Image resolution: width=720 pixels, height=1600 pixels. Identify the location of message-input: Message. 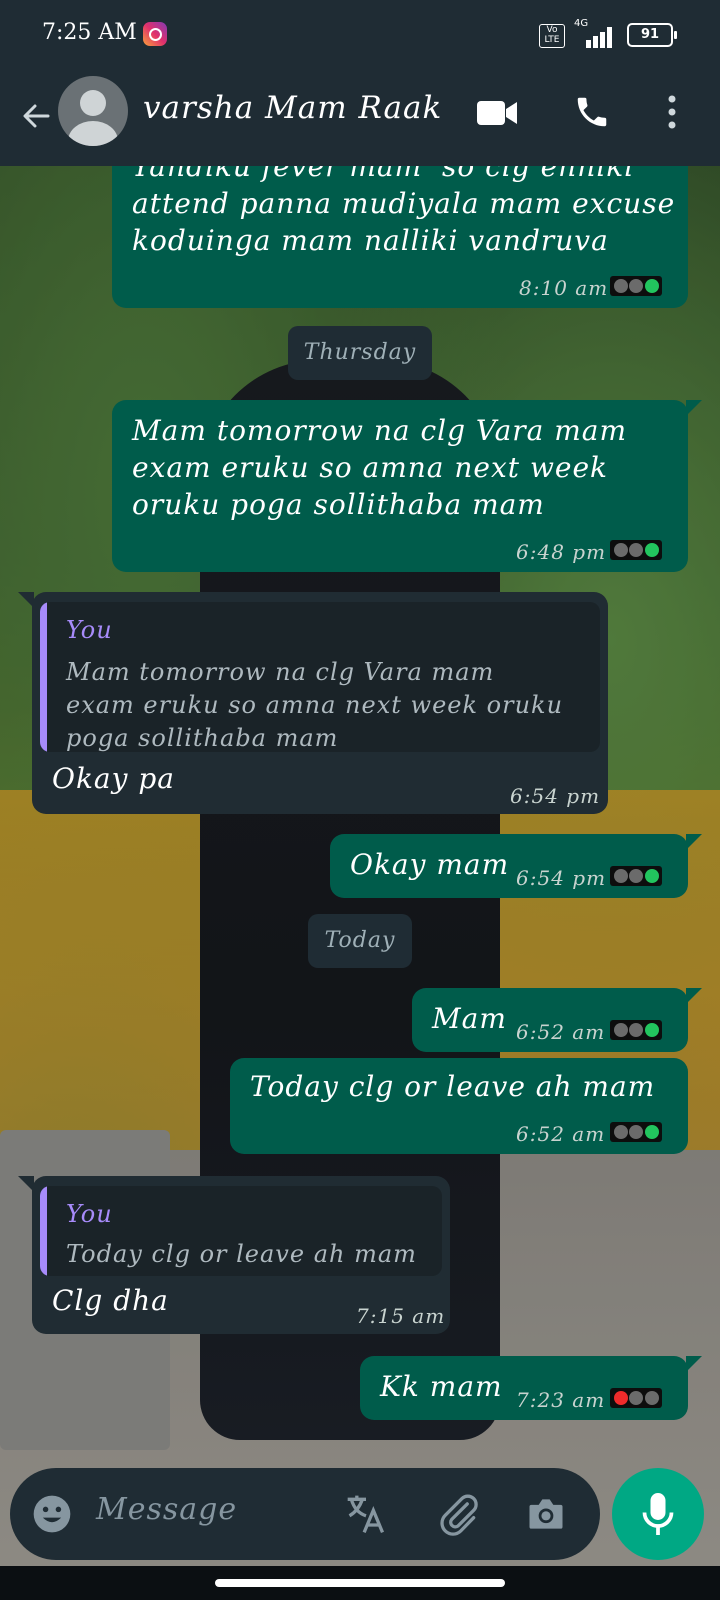
(166, 1509).